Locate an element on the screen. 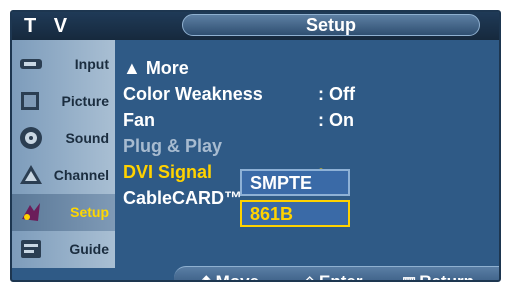 This screenshot has height=300, width=509. dvi-signal-options: SMPTE 861B is located at coordinates (295, 200).